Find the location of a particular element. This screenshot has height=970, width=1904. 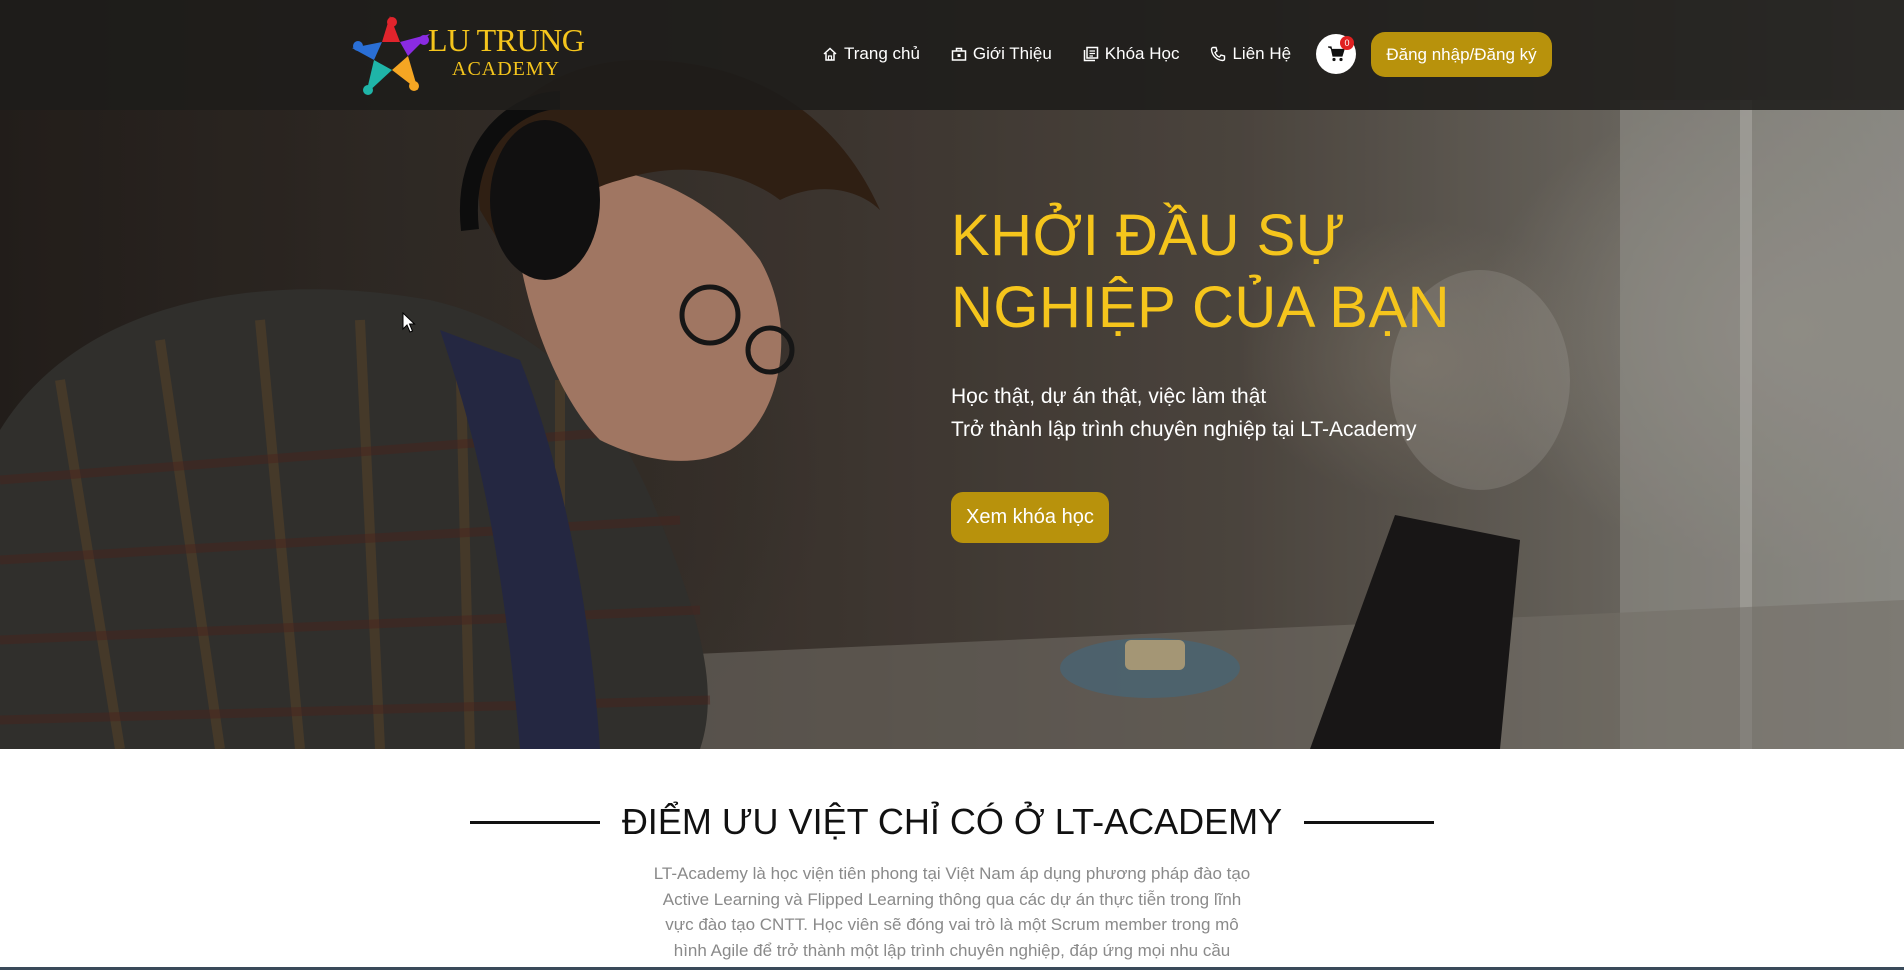

cart-button: 0 is located at coordinates (1336, 54).